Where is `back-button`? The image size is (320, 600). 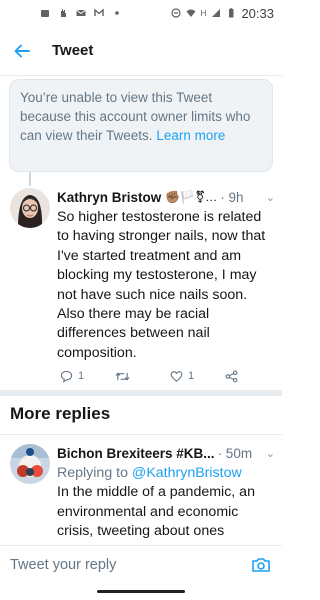 back-button is located at coordinates (22, 51).